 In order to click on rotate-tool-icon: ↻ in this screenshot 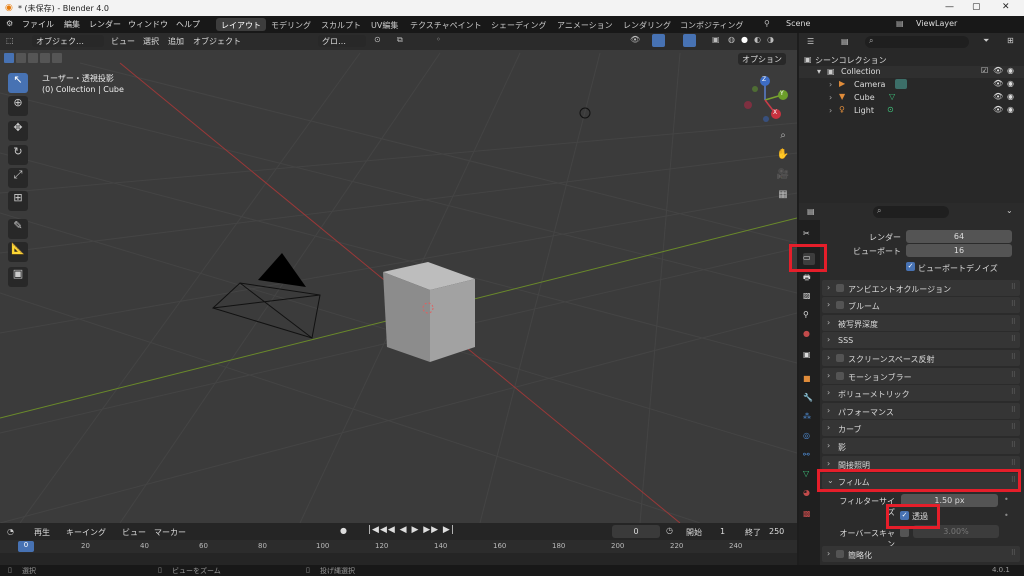, I will do `click(18, 155)`.